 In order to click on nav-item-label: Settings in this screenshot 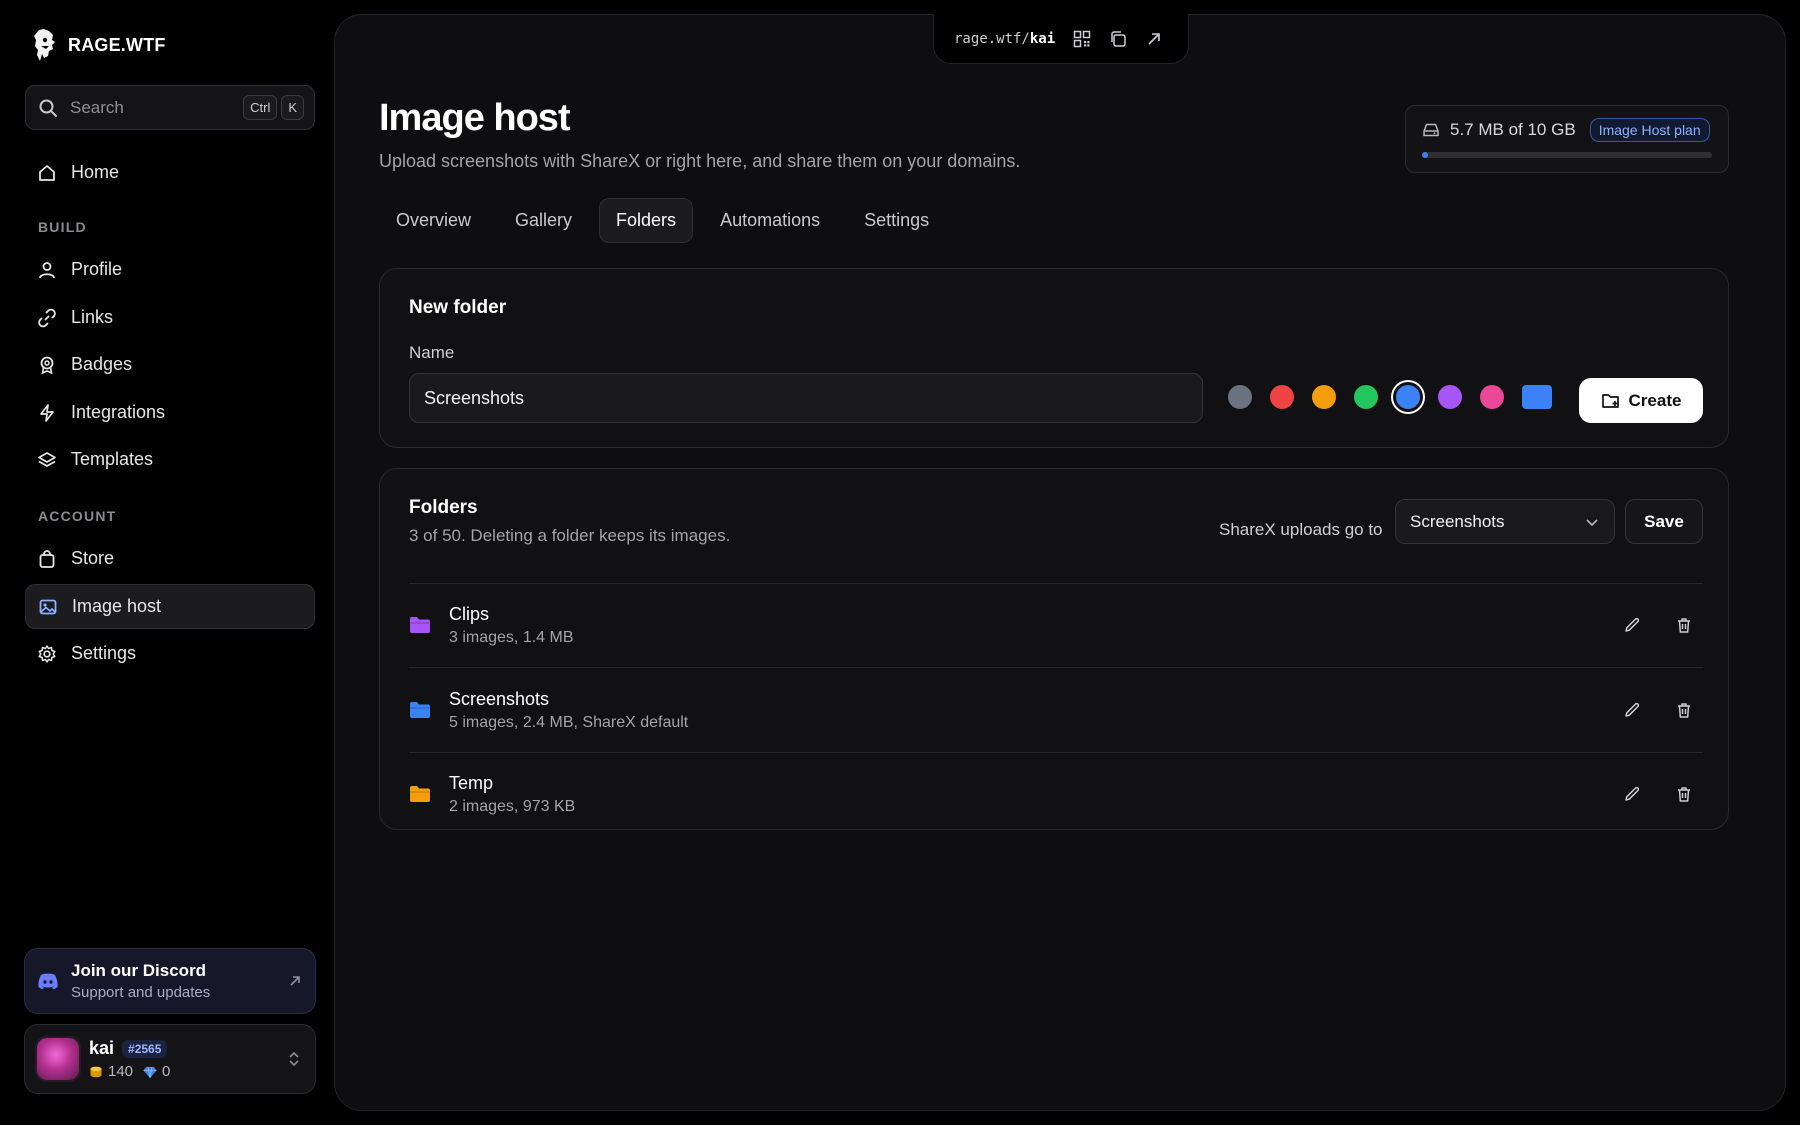, I will do `click(104, 653)`.